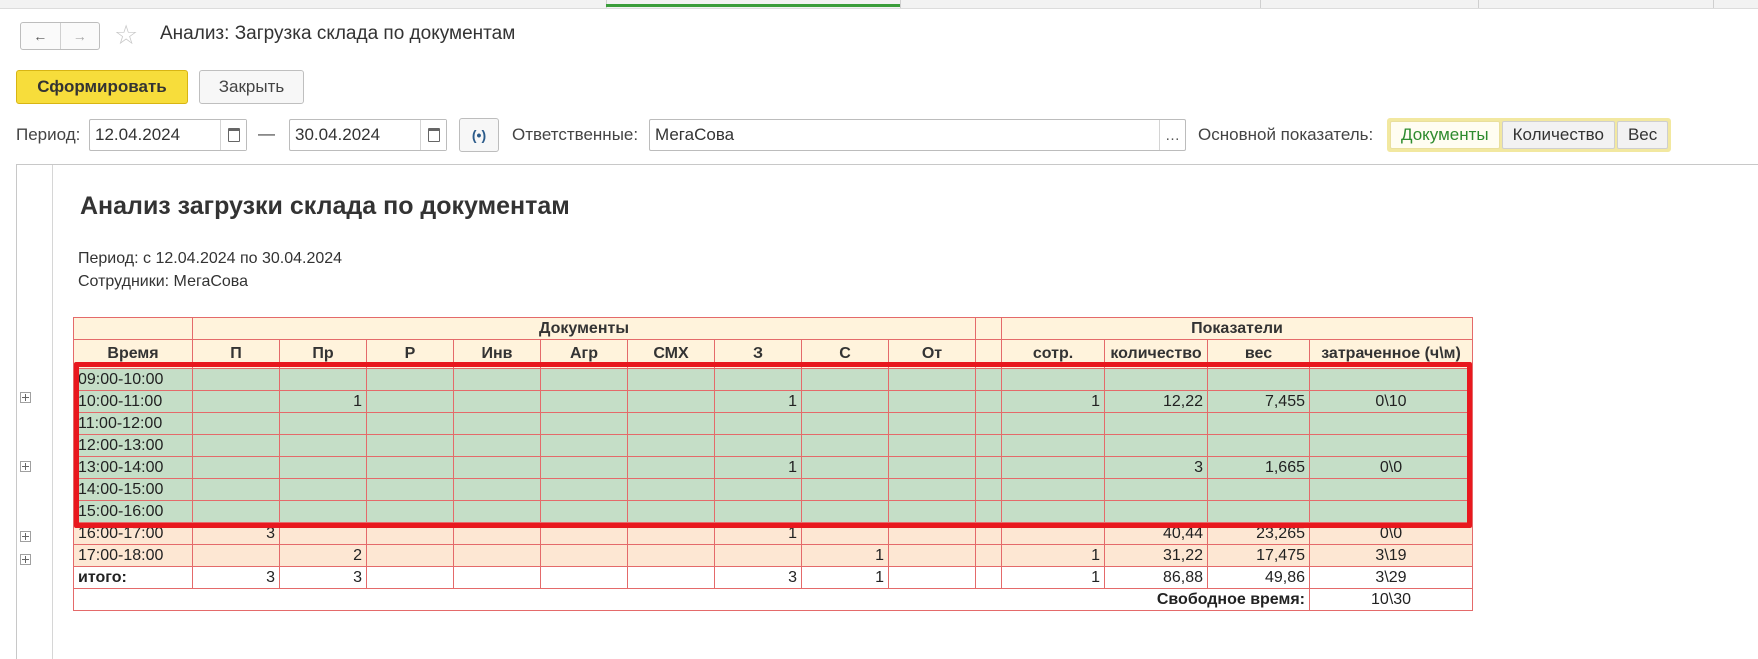 The image size is (1758, 659). Describe the element at coordinates (1156, 577) in the screenshot. I see `metric-cell: 86,88` at that location.